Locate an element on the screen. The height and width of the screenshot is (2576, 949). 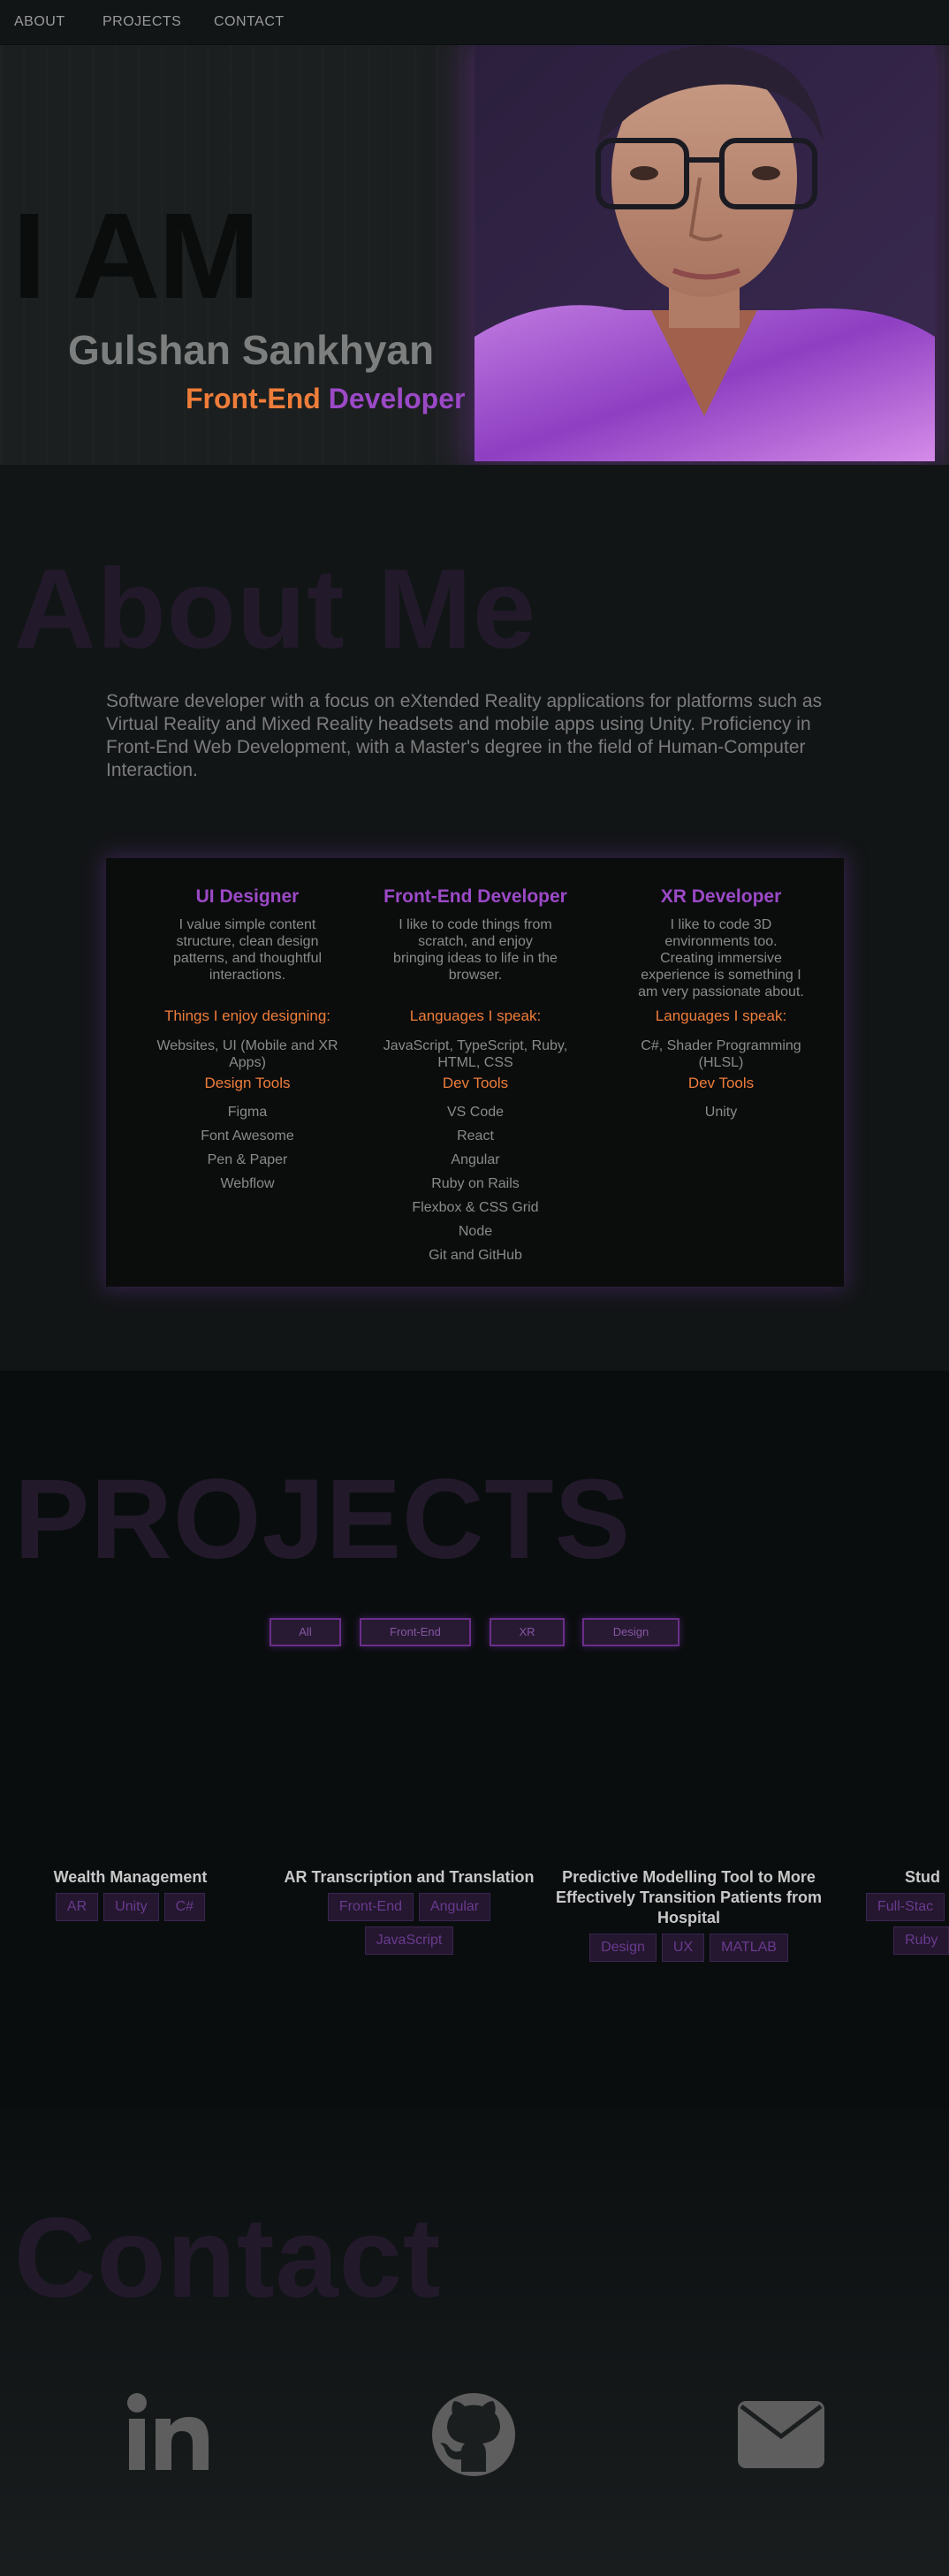
linkedin-icon is located at coordinates (167, 2434).